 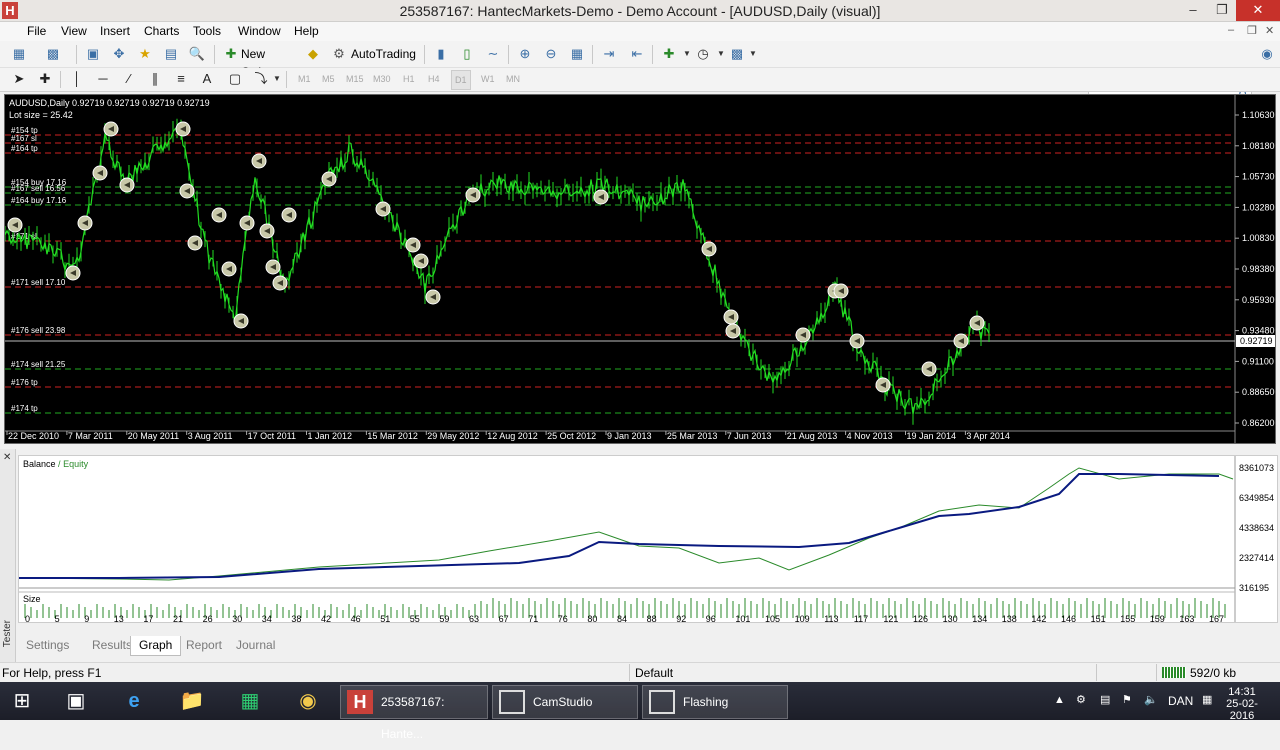 What do you see at coordinates (24, 148) in the screenshot?
I see `order-level-label: #164 tp` at bounding box center [24, 148].